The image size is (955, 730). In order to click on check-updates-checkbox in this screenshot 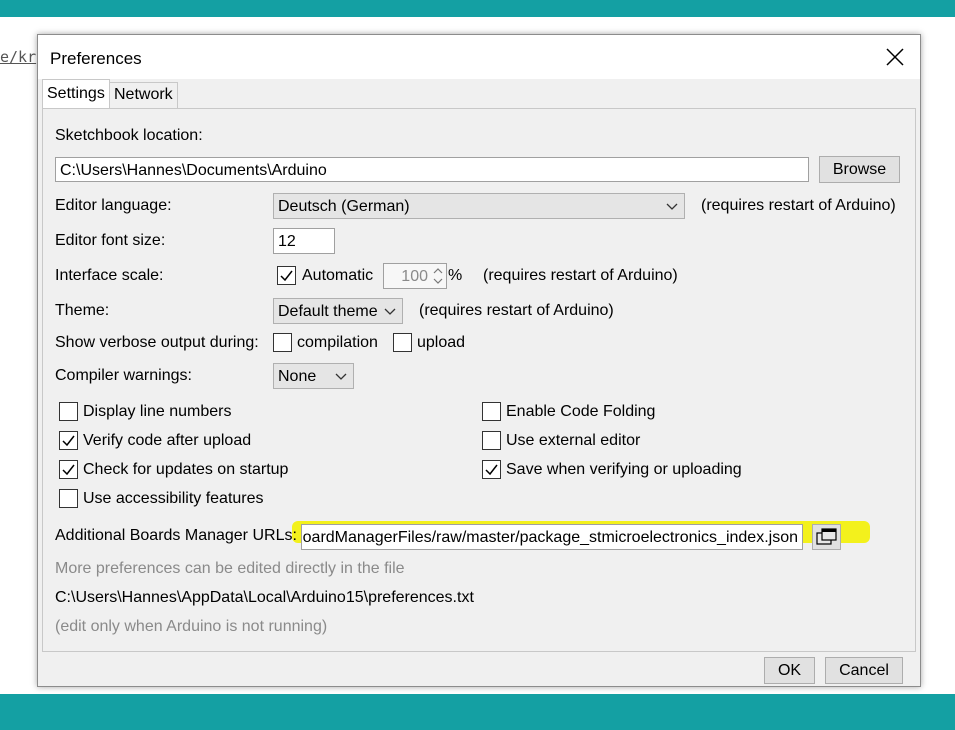, I will do `click(68, 469)`.